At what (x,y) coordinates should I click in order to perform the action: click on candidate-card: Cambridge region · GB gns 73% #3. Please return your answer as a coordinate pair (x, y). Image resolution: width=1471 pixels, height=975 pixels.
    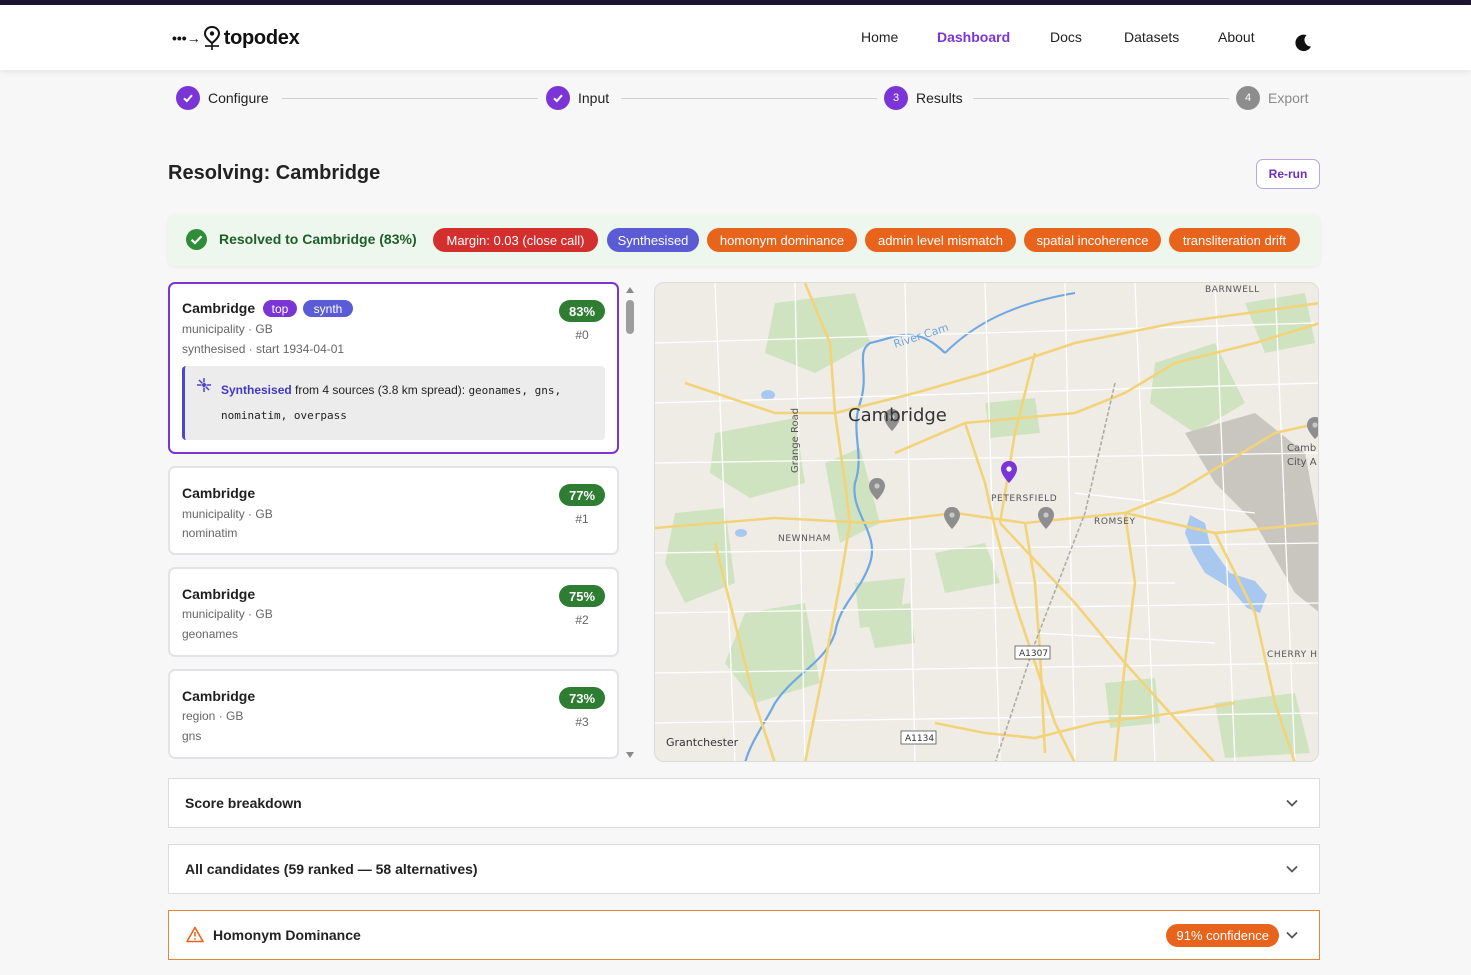
    Looking at the image, I should click on (393, 714).